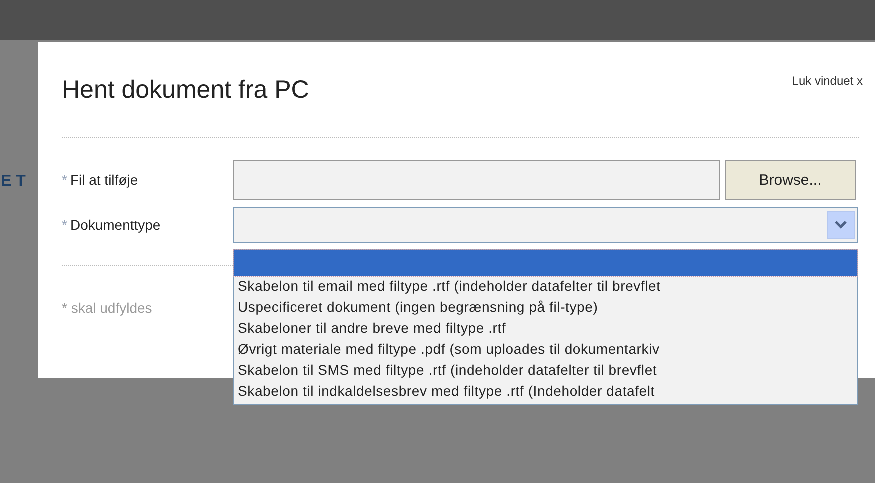 The image size is (875, 483). Describe the element at coordinates (186, 90) in the screenshot. I see `dialog-title: Hent dokument fra PC` at that location.